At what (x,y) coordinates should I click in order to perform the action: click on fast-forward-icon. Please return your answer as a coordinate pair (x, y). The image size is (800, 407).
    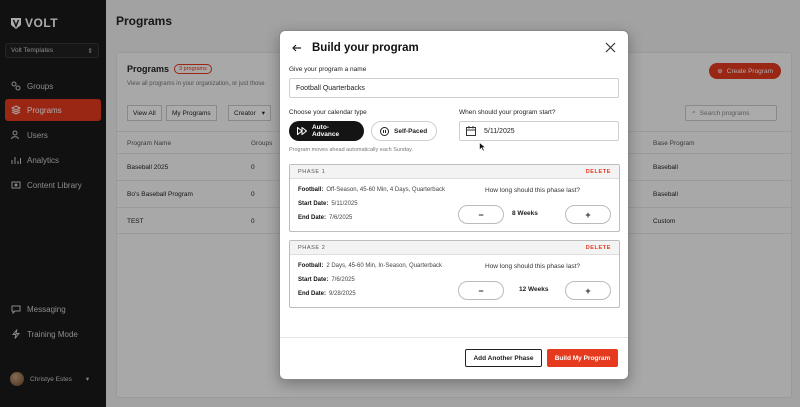
    Looking at the image, I should click on (302, 131).